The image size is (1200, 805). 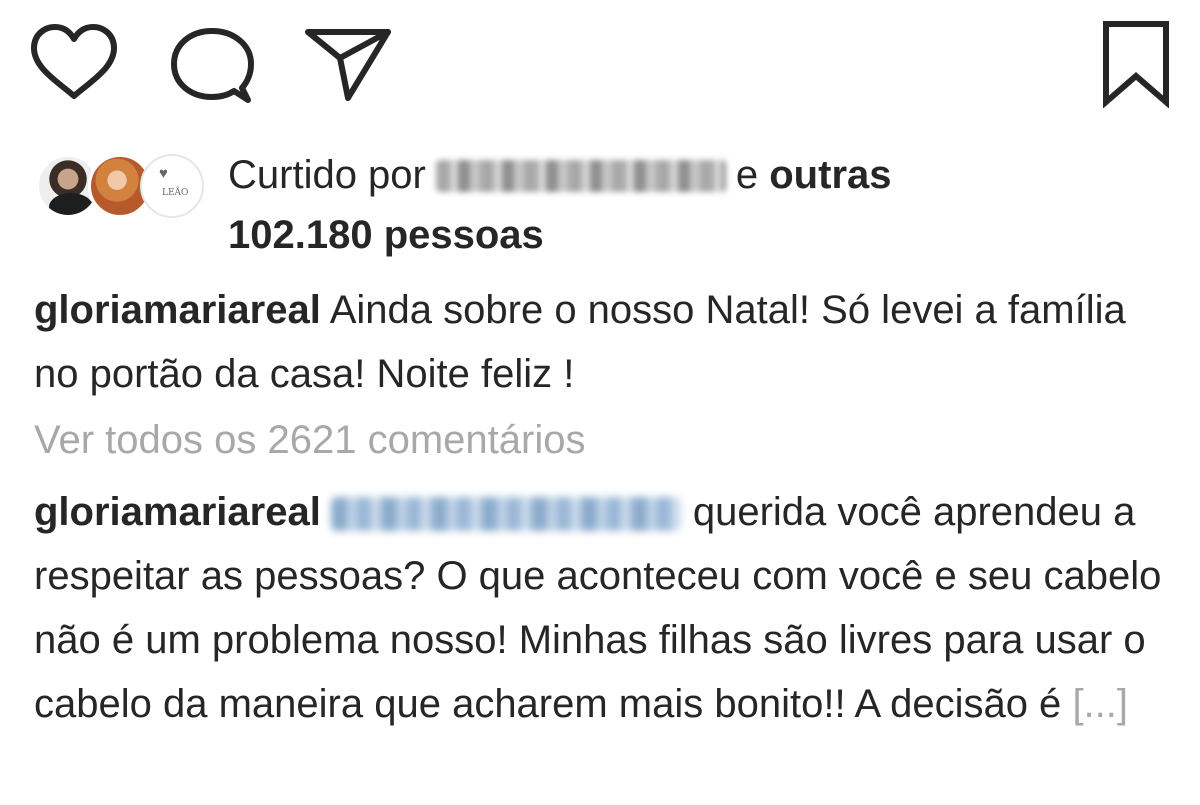 What do you see at coordinates (172, 186) in the screenshot?
I see `avatar: ♥ LEÃO` at bounding box center [172, 186].